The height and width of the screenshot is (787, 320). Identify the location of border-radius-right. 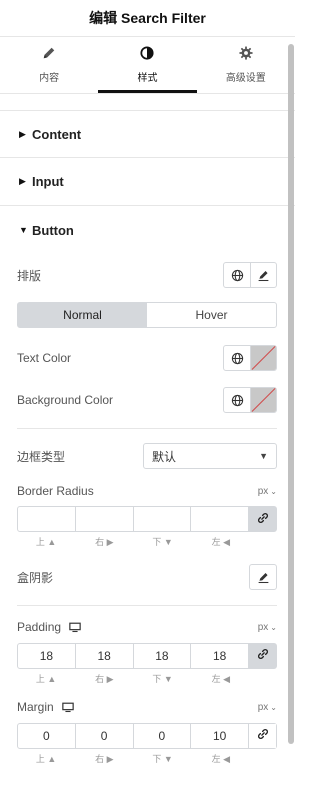
(105, 519).